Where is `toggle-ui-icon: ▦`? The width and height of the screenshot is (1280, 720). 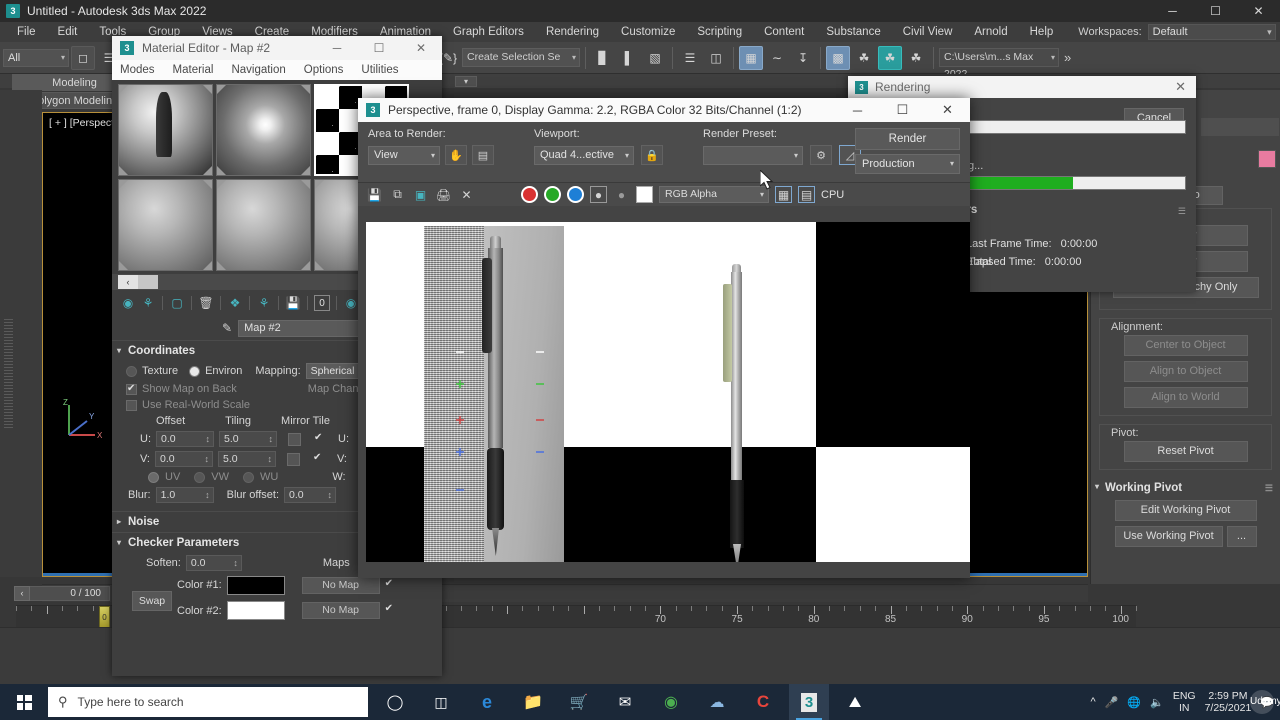 toggle-ui-icon: ▦ is located at coordinates (783, 194).